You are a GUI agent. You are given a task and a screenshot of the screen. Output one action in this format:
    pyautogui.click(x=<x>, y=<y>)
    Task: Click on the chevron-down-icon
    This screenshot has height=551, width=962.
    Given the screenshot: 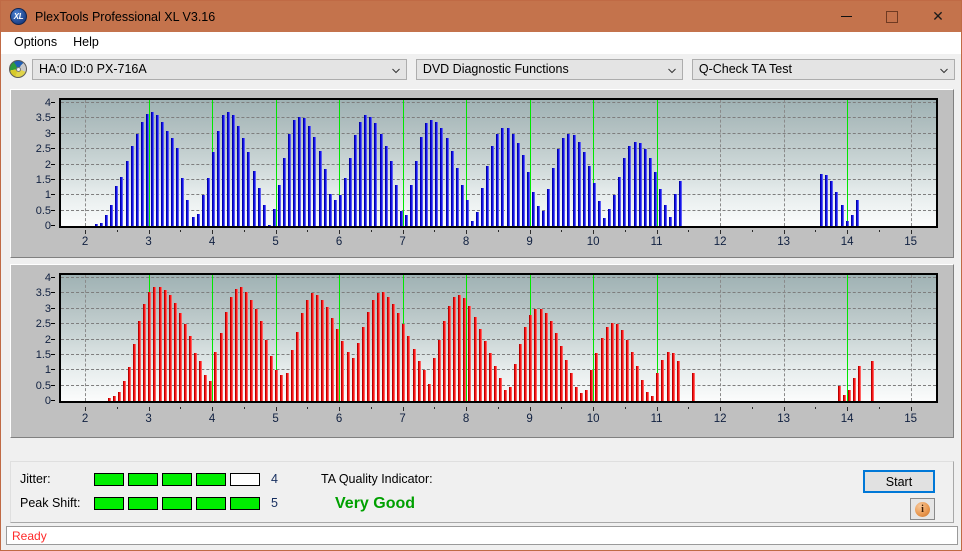 What is the action you would take?
    pyautogui.click(x=944, y=71)
    